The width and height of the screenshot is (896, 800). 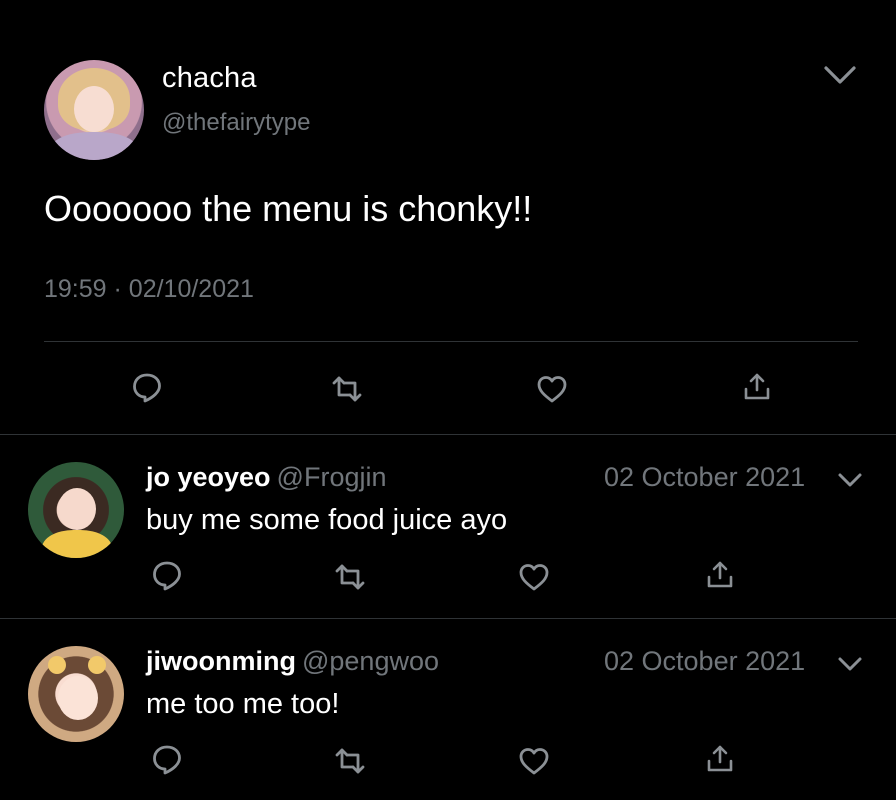 What do you see at coordinates (76, 510) in the screenshot?
I see `avatar-jo-yeoyeo` at bounding box center [76, 510].